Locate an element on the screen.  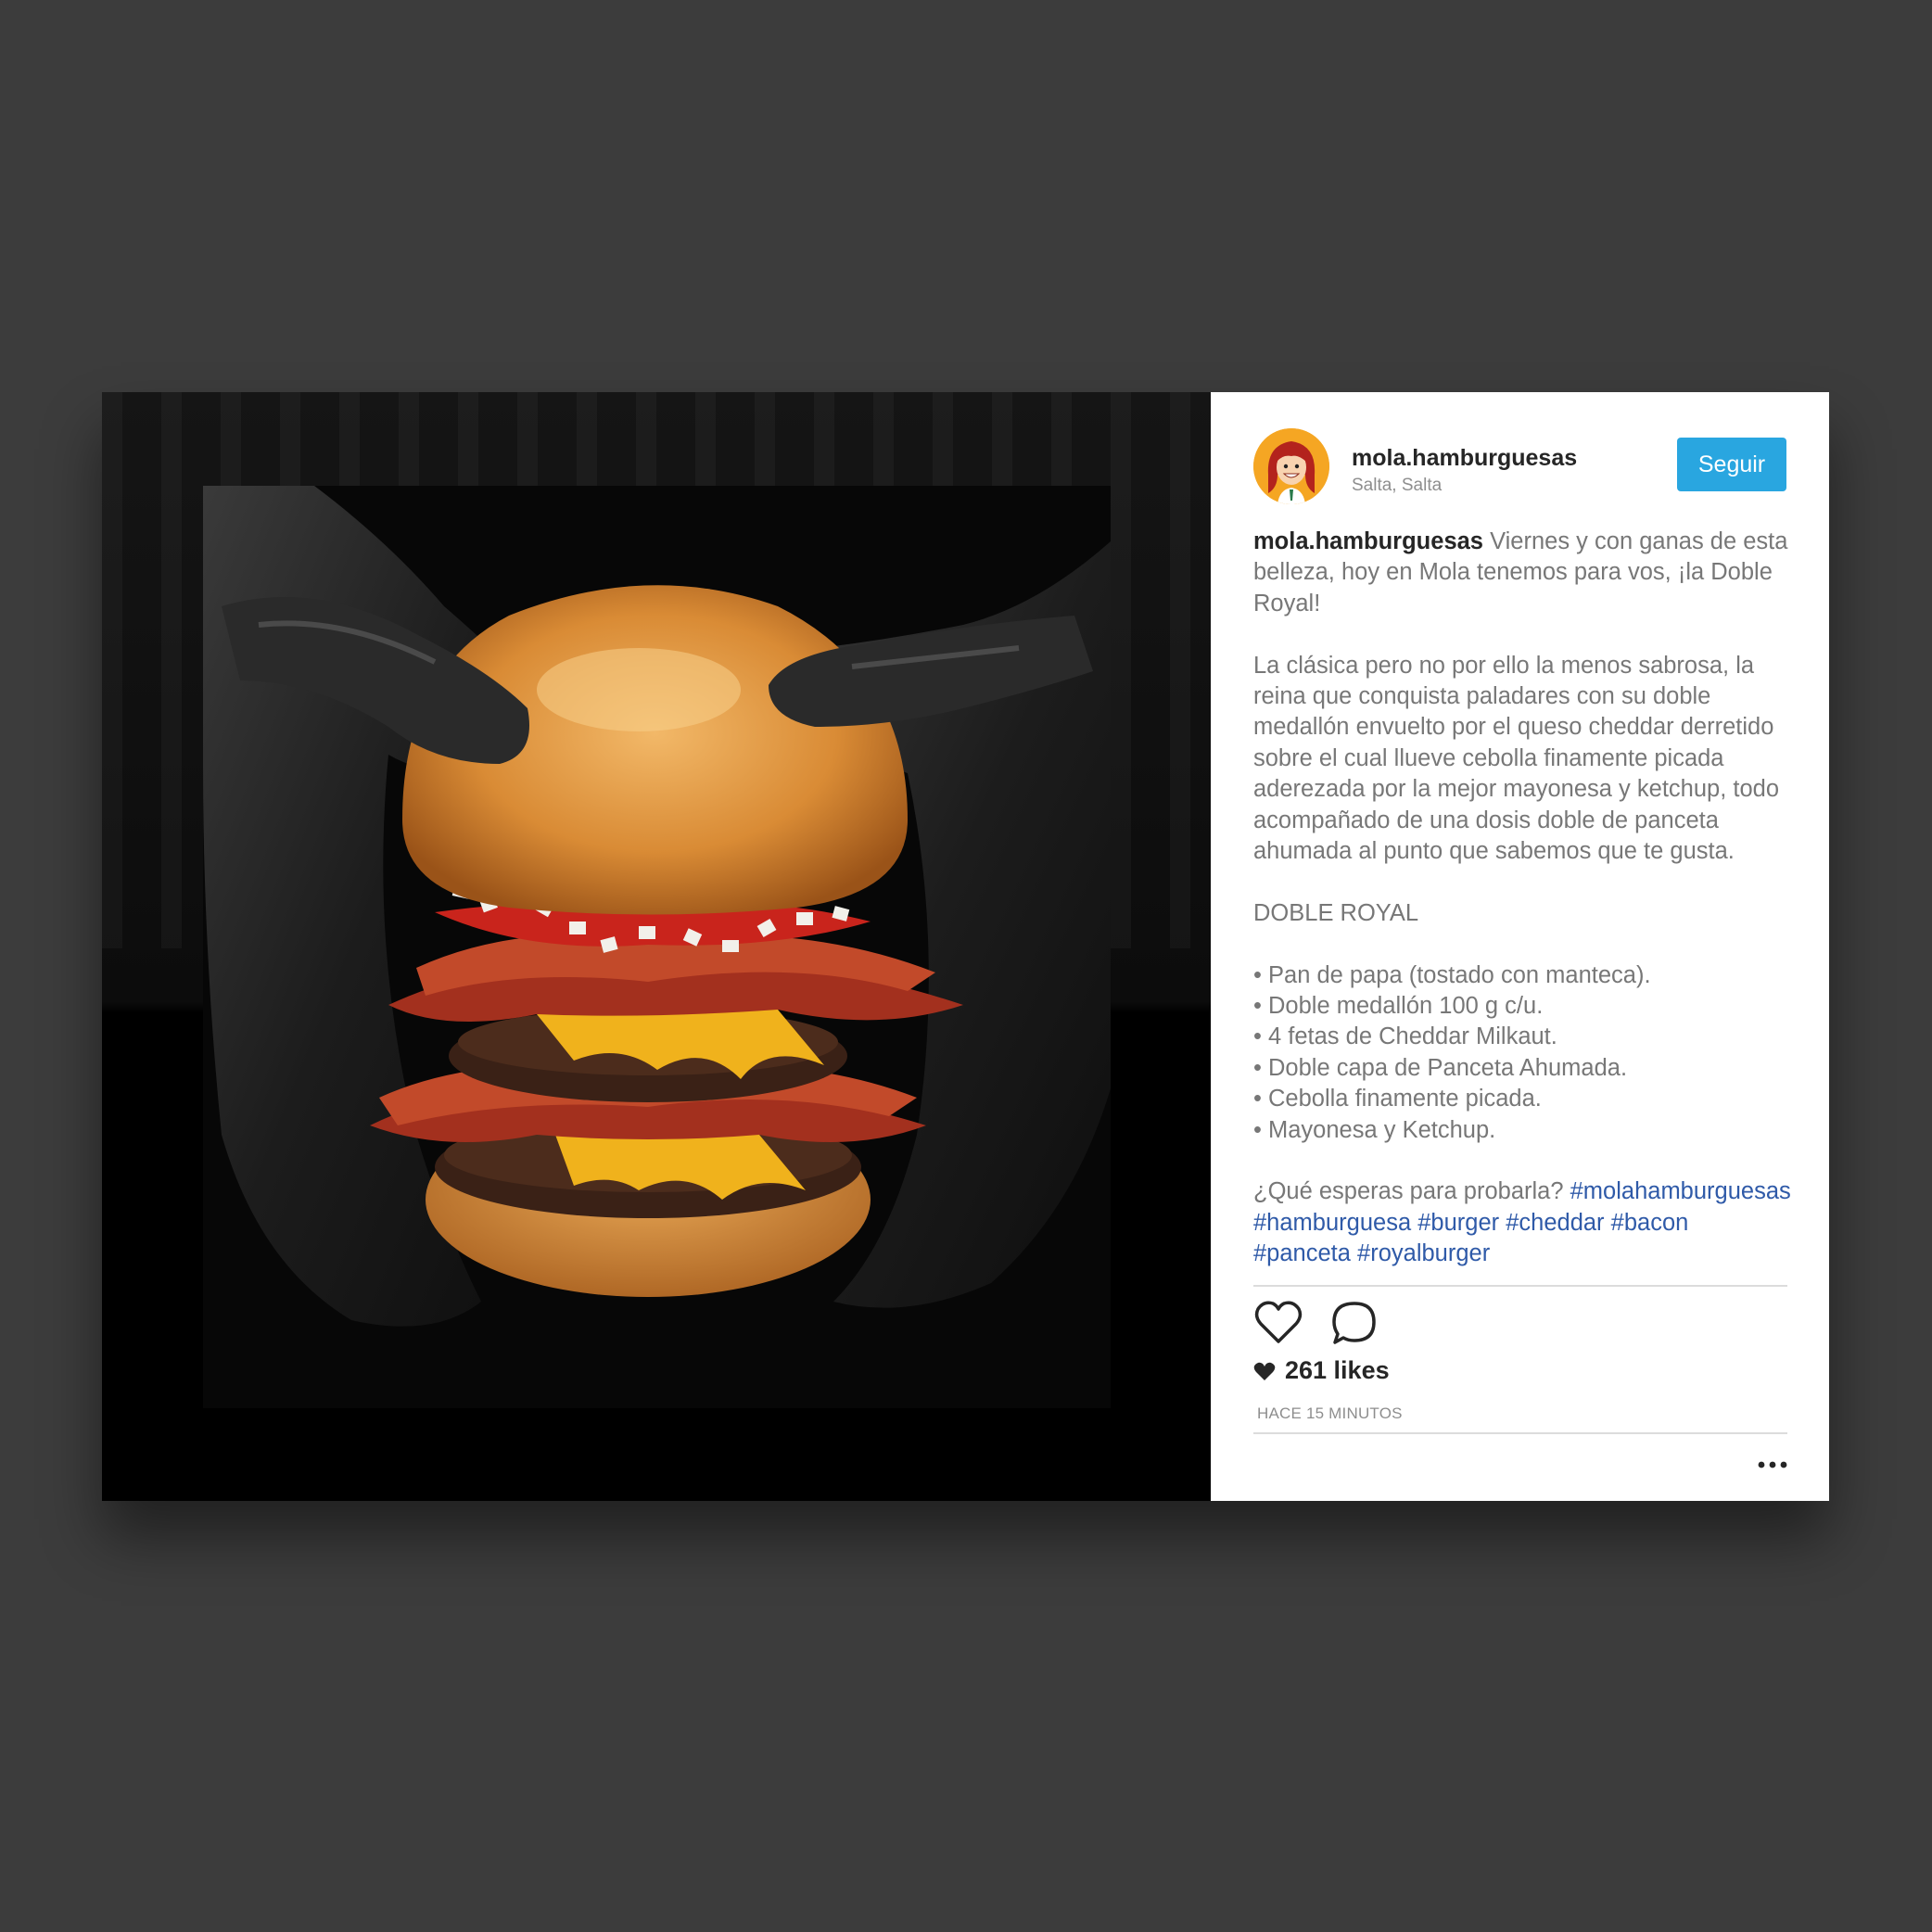
likes-count: 261 likes is located at coordinates (1321, 1370).